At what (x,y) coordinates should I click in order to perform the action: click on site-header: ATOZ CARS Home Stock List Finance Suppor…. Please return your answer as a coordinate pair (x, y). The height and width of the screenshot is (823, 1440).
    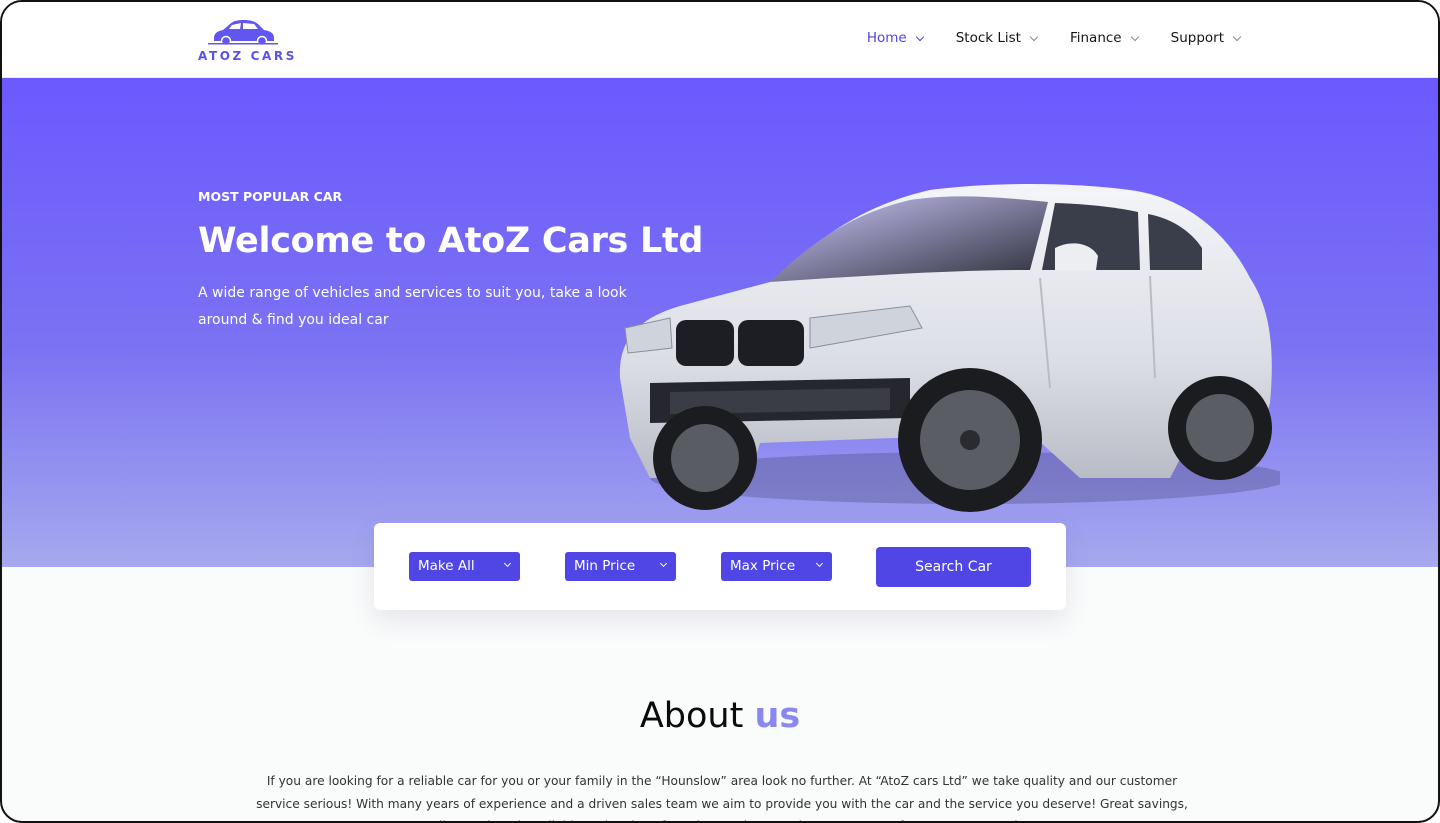
    Looking at the image, I should click on (720, 40).